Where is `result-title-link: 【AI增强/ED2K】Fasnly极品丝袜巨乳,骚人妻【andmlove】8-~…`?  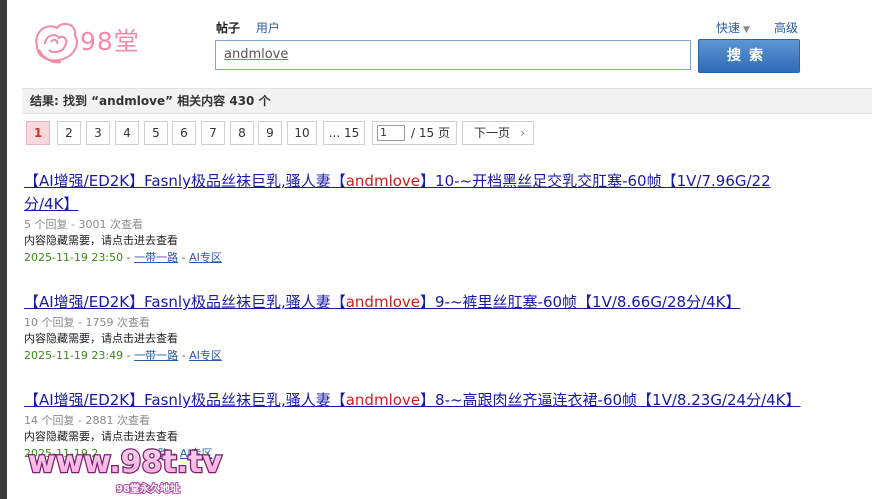 result-title-link: 【AI增强/ED2K】Fasnly极品丝袜巨乳,骚人妻【andmlove】8-~… is located at coordinates (414, 400).